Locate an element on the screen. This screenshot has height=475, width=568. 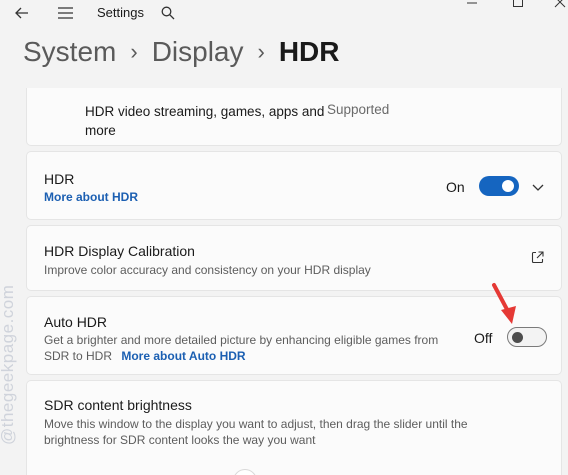
close-button is located at coordinates (556, 5).